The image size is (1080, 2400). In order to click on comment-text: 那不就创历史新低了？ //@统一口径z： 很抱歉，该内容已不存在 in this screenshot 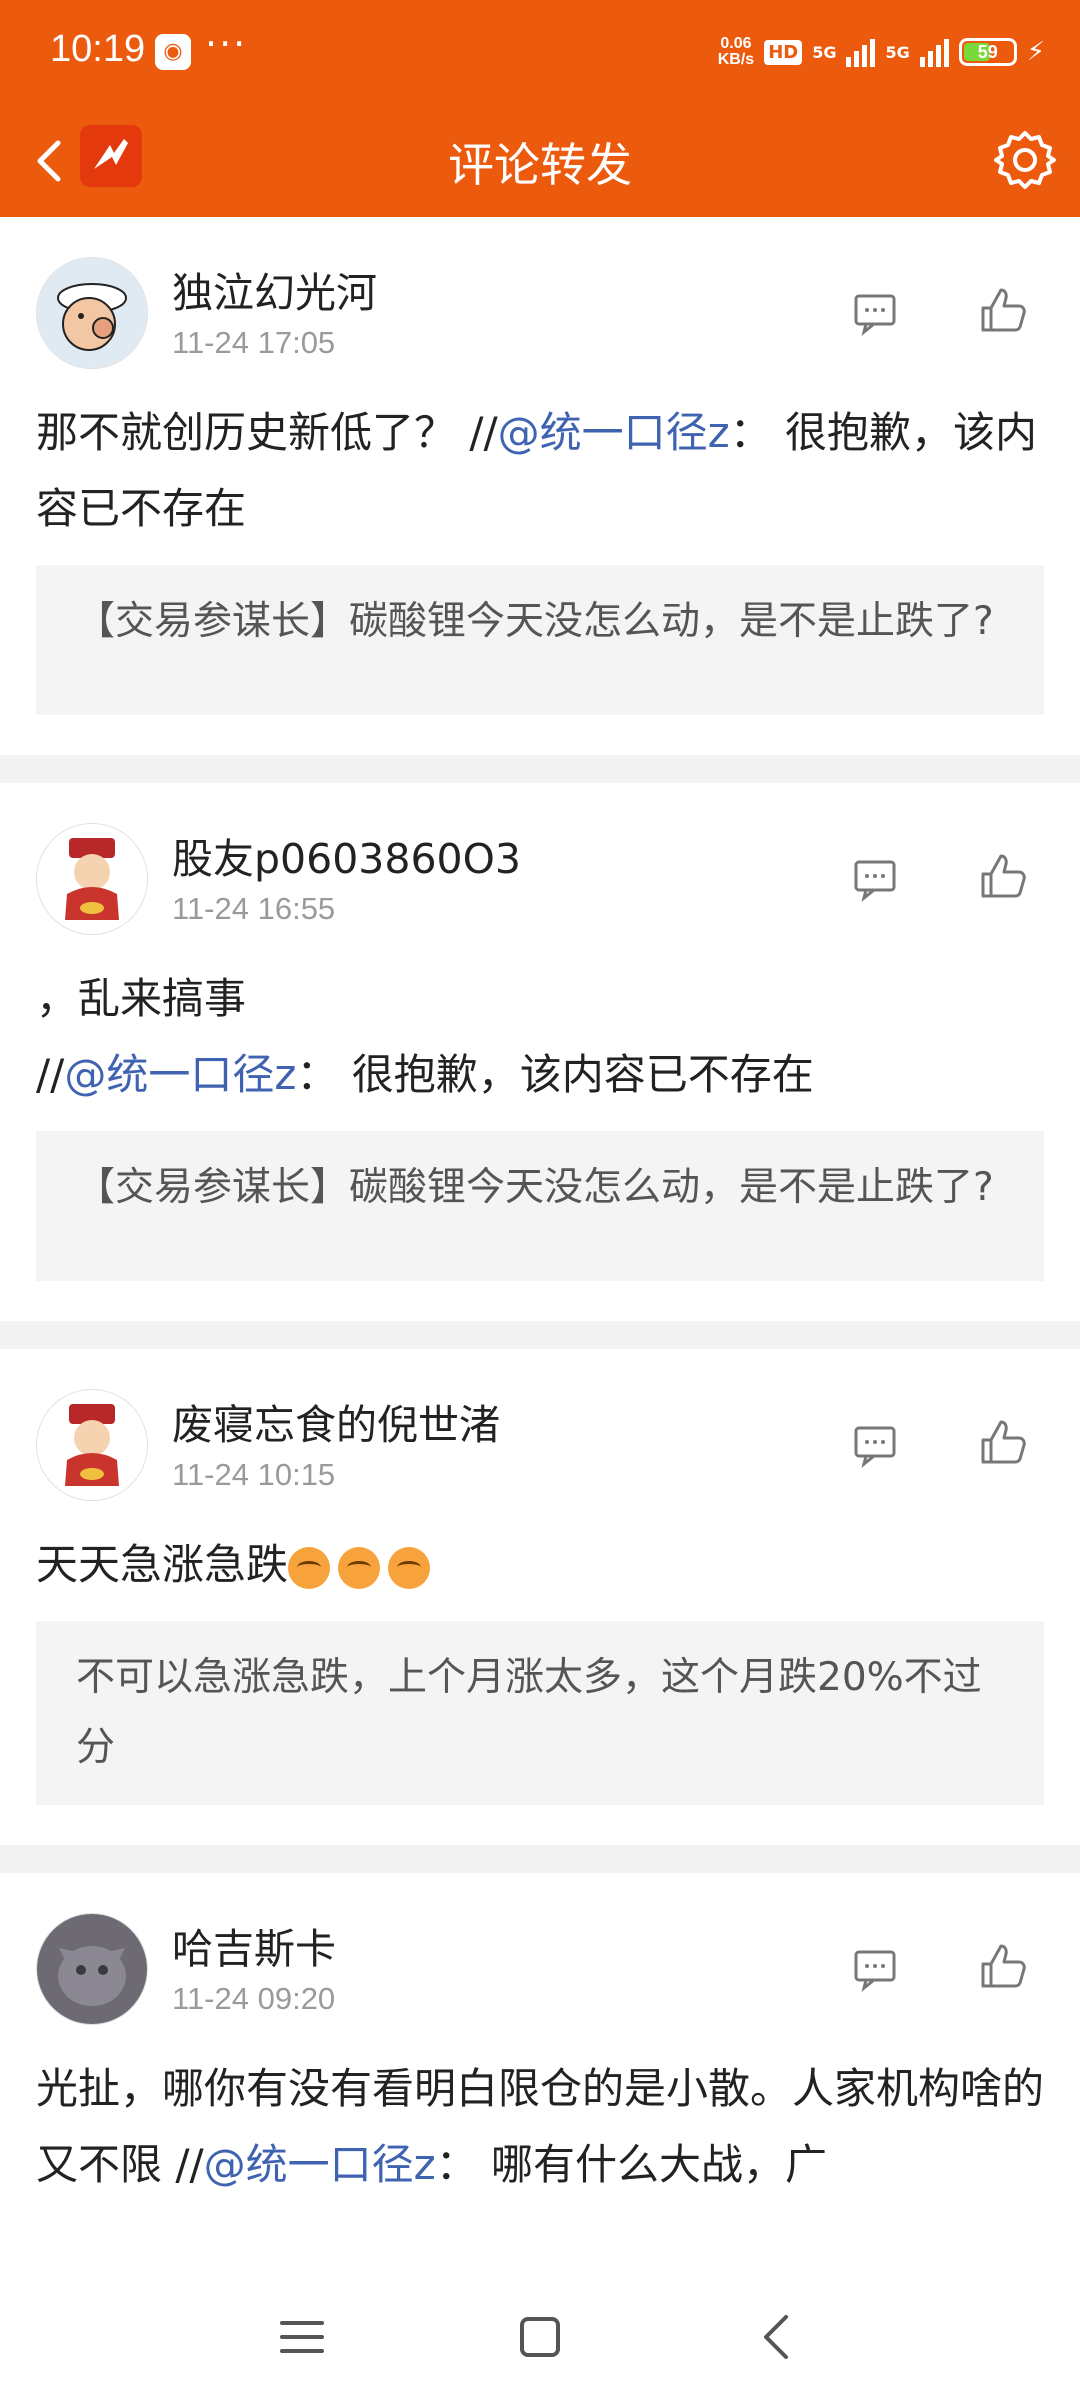, I will do `click(540, 382)`.